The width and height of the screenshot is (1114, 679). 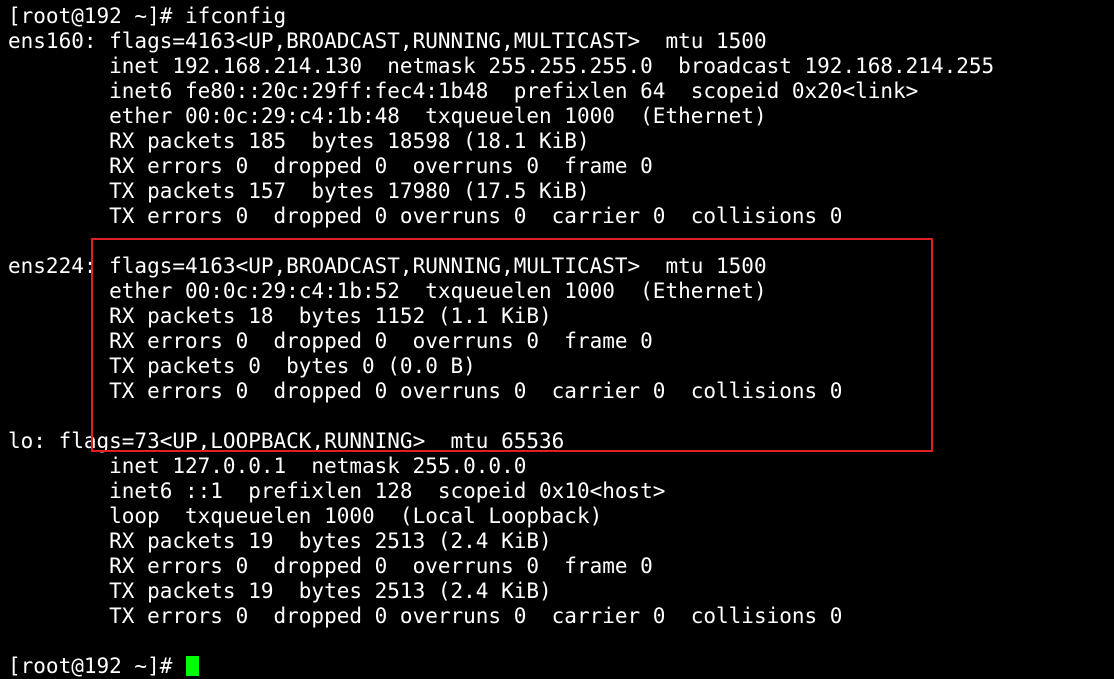 What do you see at coordinates (147, 16) in the screenshot?
I see `terminal-line: [root@192 ~]# ifconfig` at bounding box center [147, 16].